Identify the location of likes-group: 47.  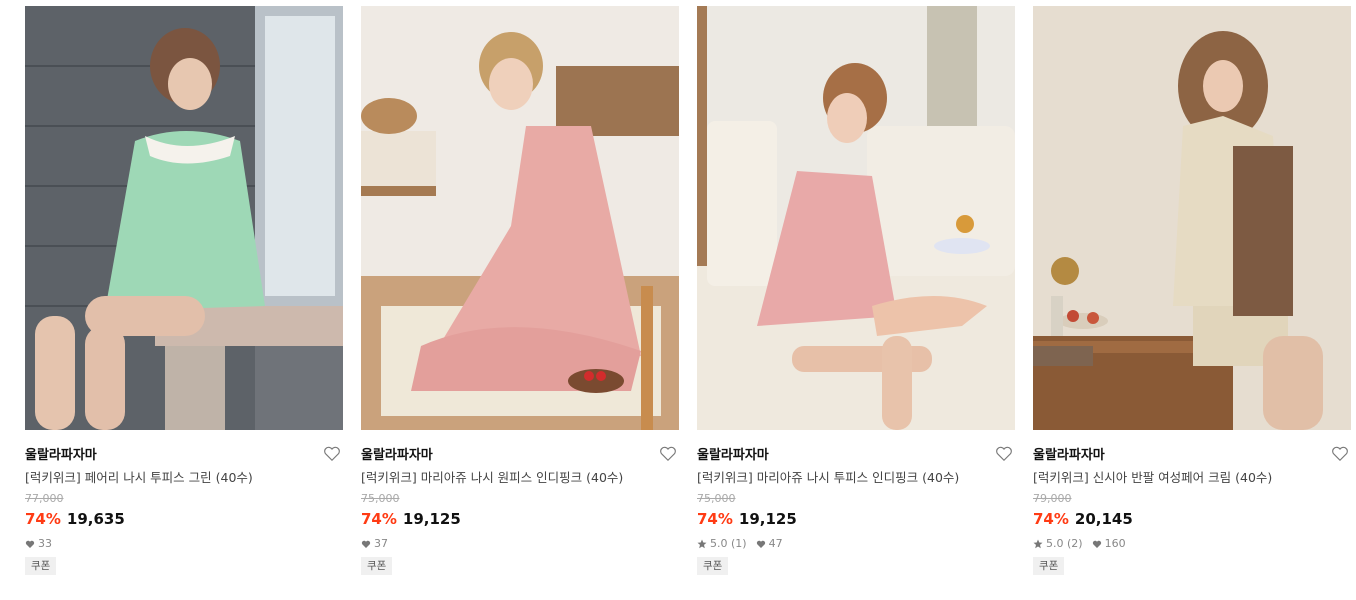
(769, 544).